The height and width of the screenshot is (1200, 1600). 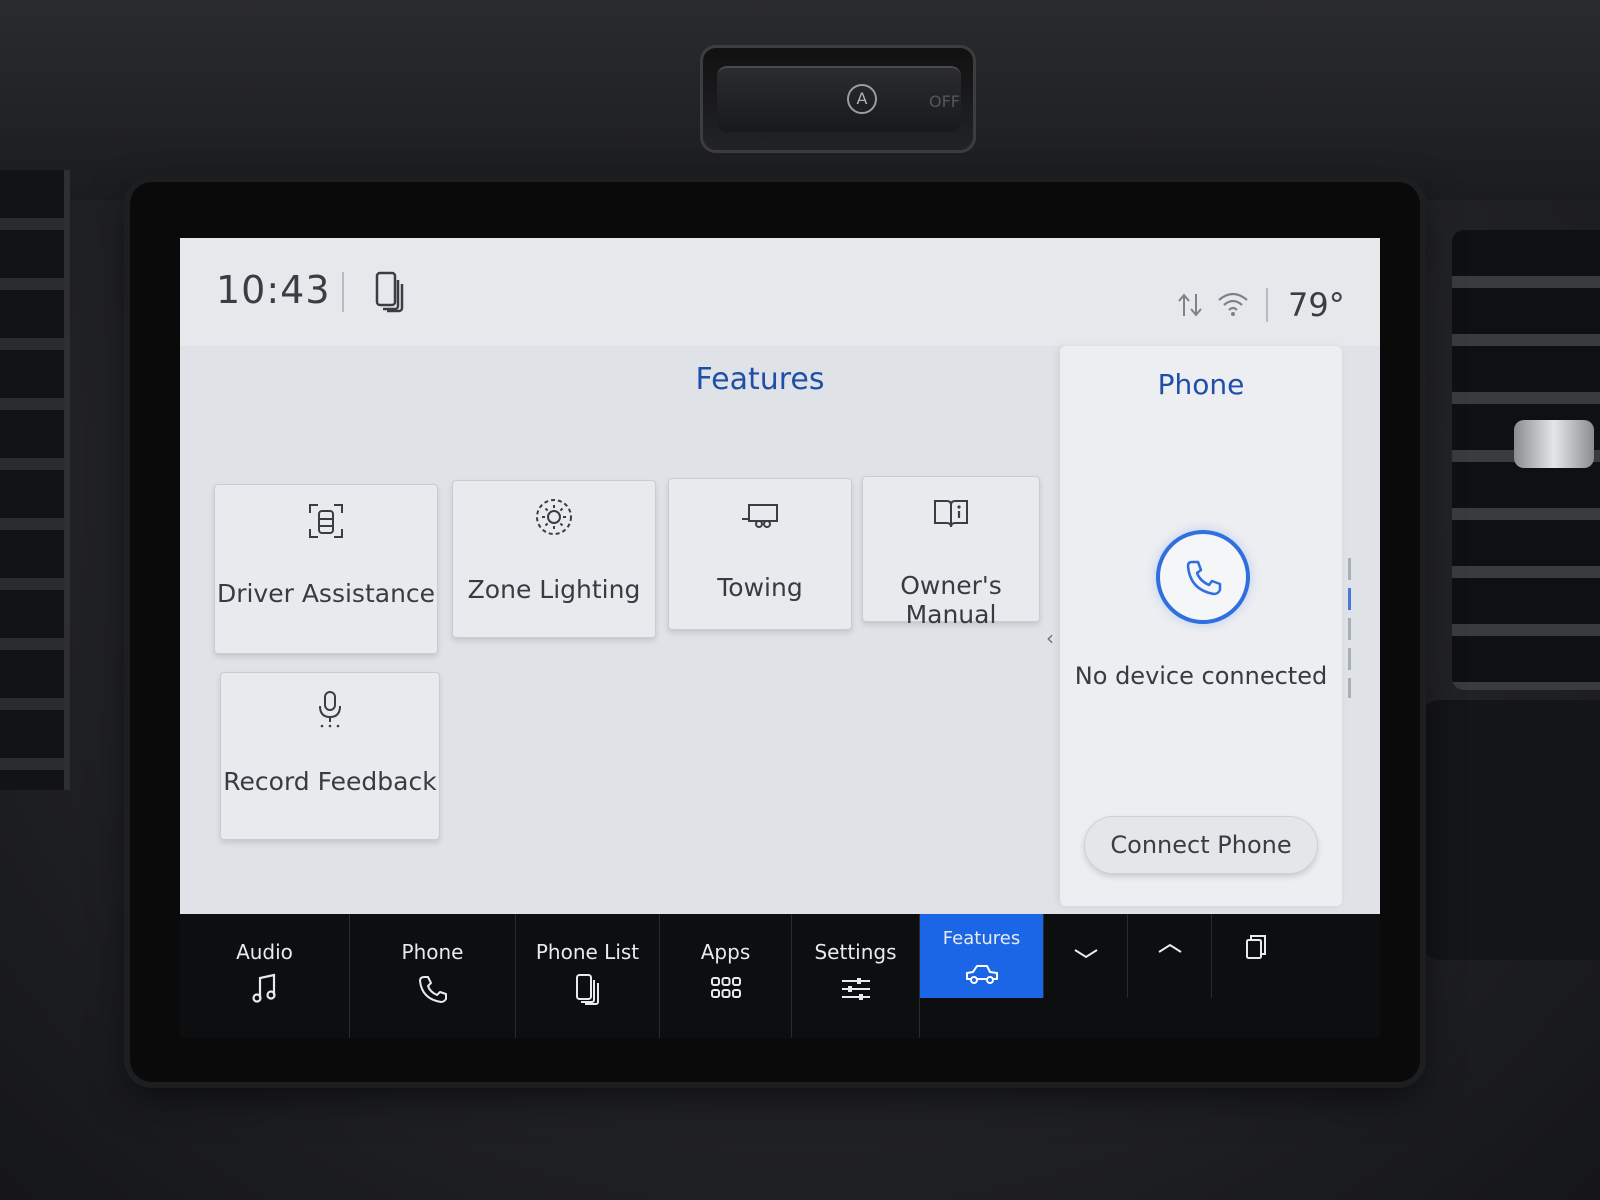 I want to click on nav-collapse-down, so click(x=1086, y=956).